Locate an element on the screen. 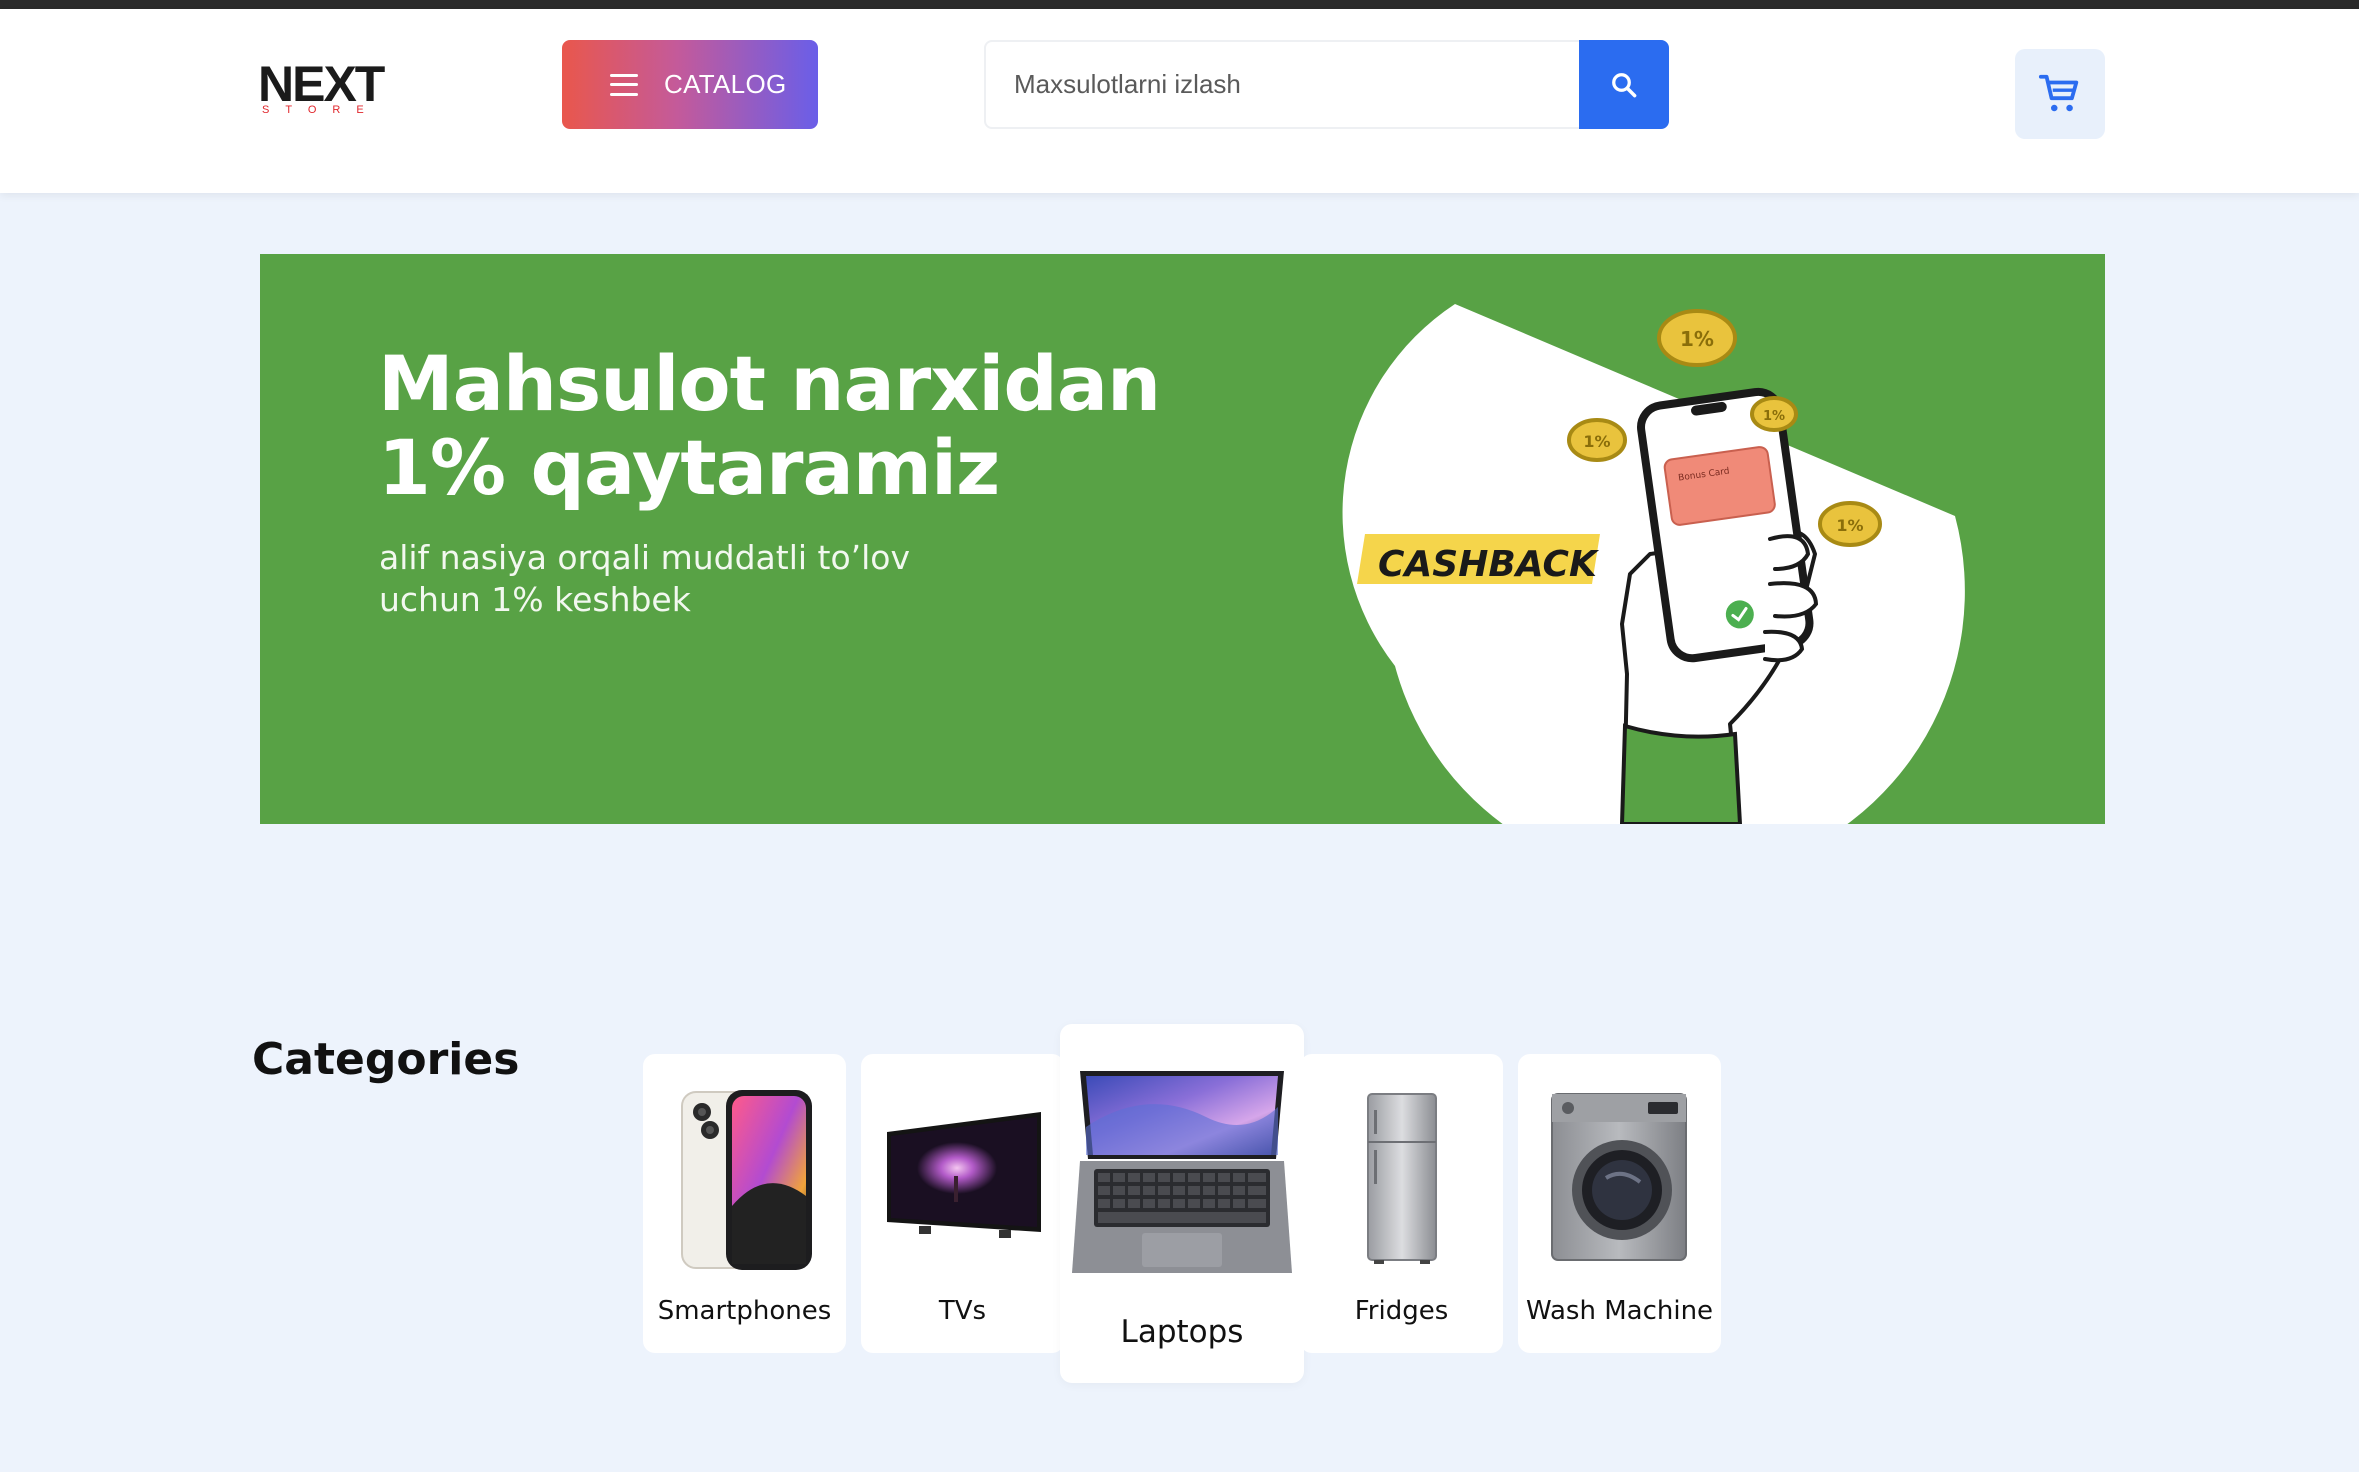 This screenshot has width=2359, height=1472. sleeve is located at coordinates (1681, 773).